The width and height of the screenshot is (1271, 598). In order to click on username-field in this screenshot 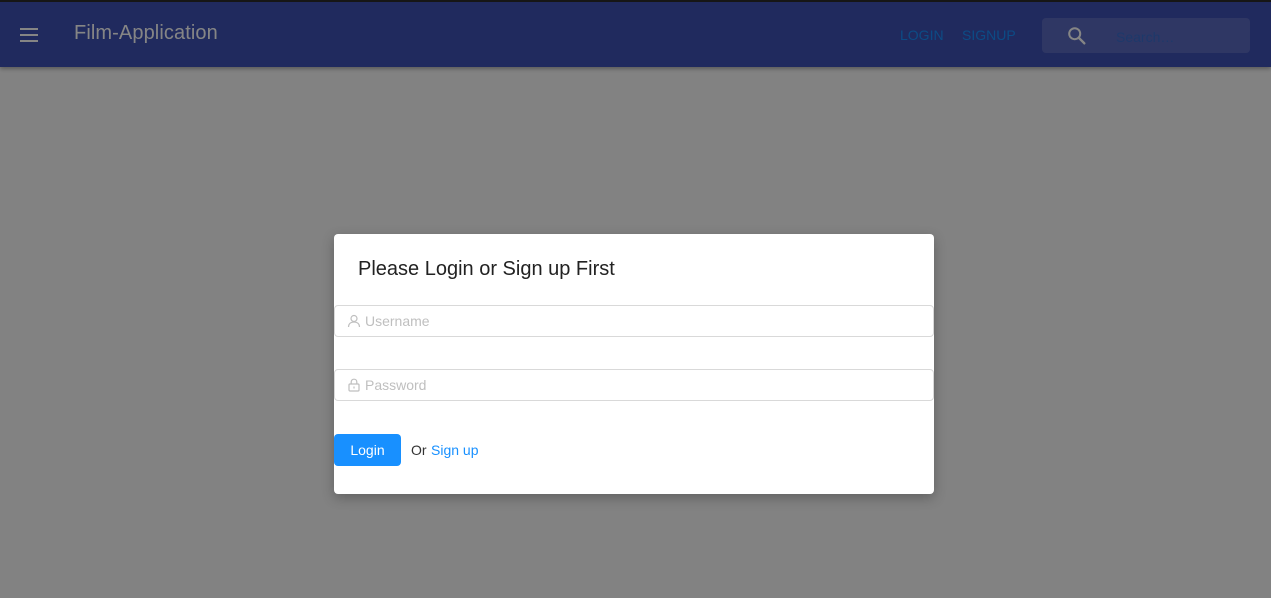, I will do `click(634, 321)`.